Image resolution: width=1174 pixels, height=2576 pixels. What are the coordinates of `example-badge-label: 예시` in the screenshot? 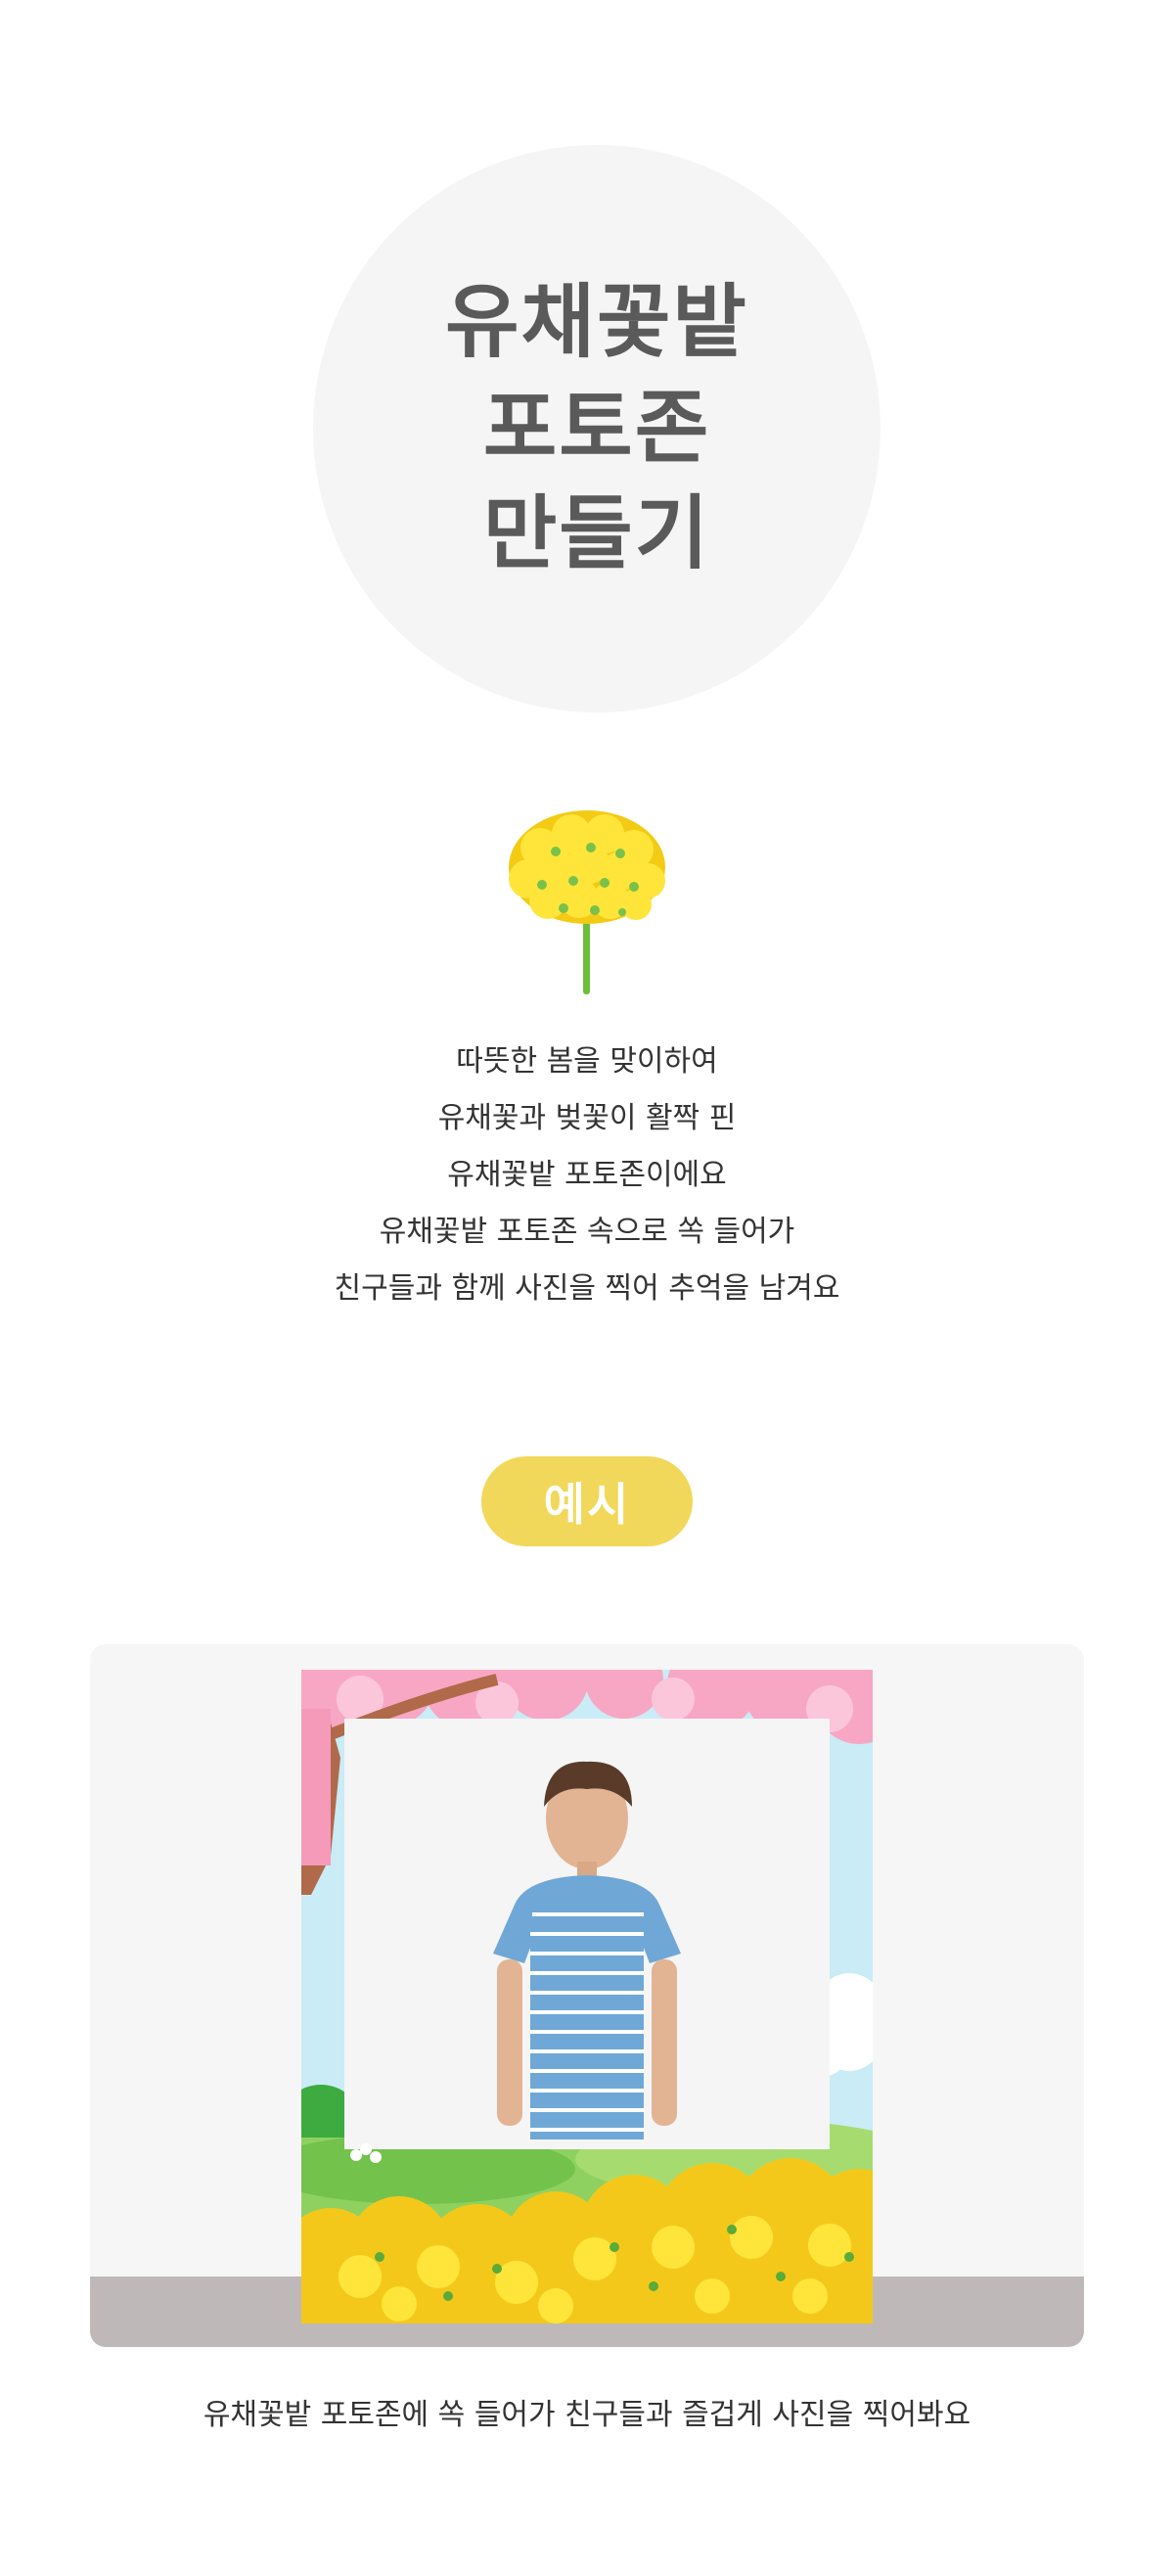 It's located at (587, 1504).